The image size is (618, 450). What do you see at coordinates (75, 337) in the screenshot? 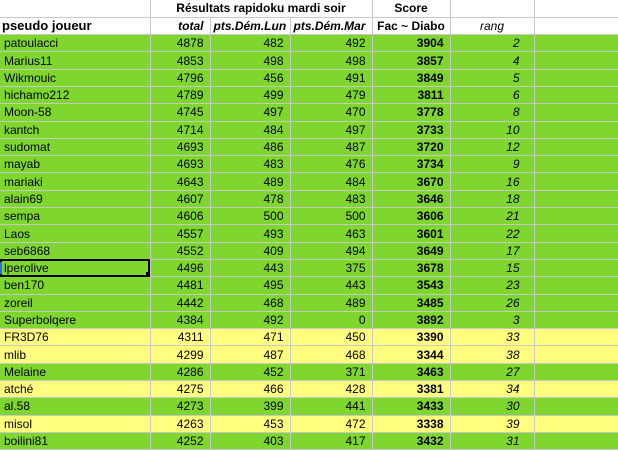
I see `player-name-cell: FR3D76` at bounding box center [75, 337].